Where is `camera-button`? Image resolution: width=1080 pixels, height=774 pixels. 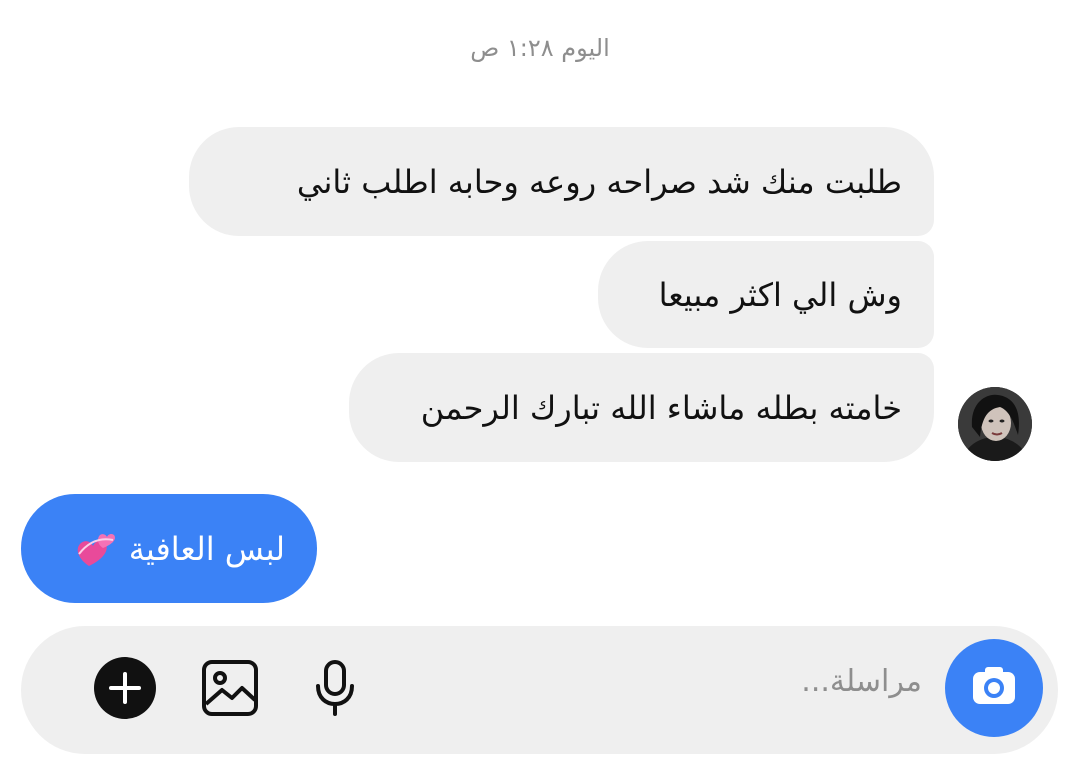
camera-button is located at coordinates (994, 688).